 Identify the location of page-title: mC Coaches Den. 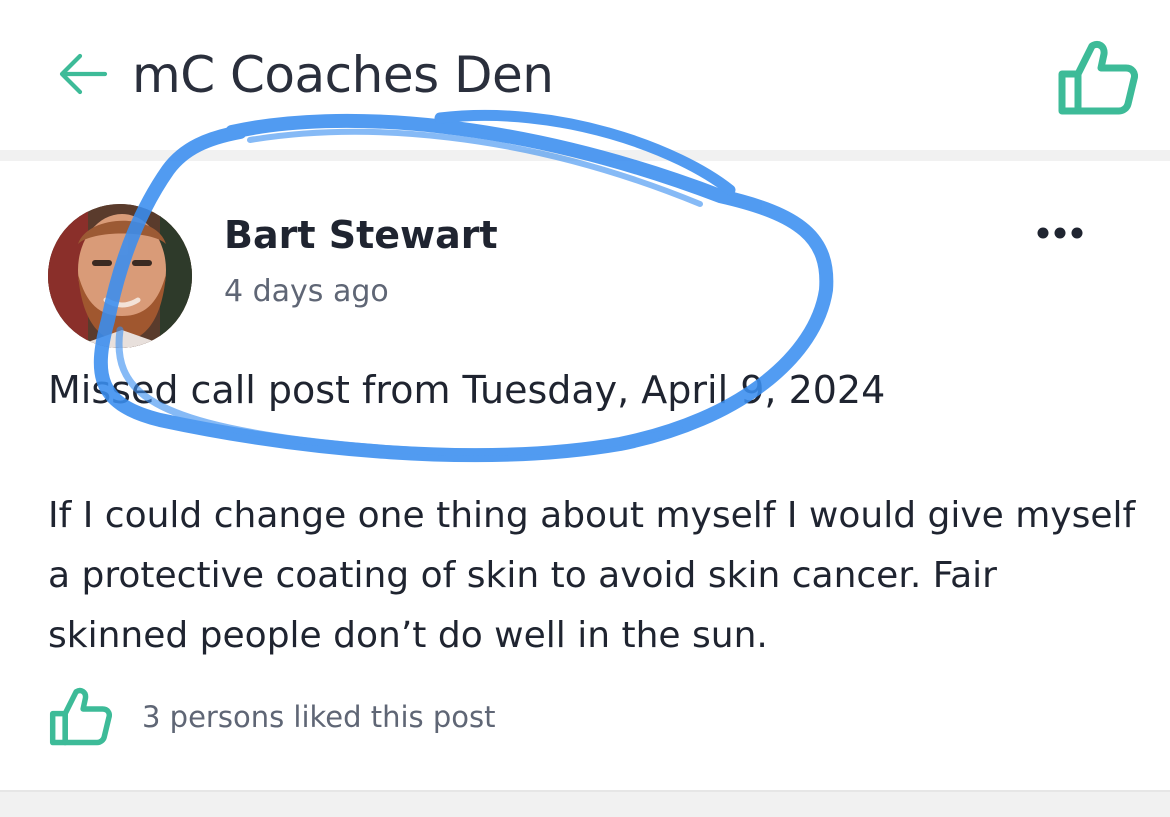
(343, 75).